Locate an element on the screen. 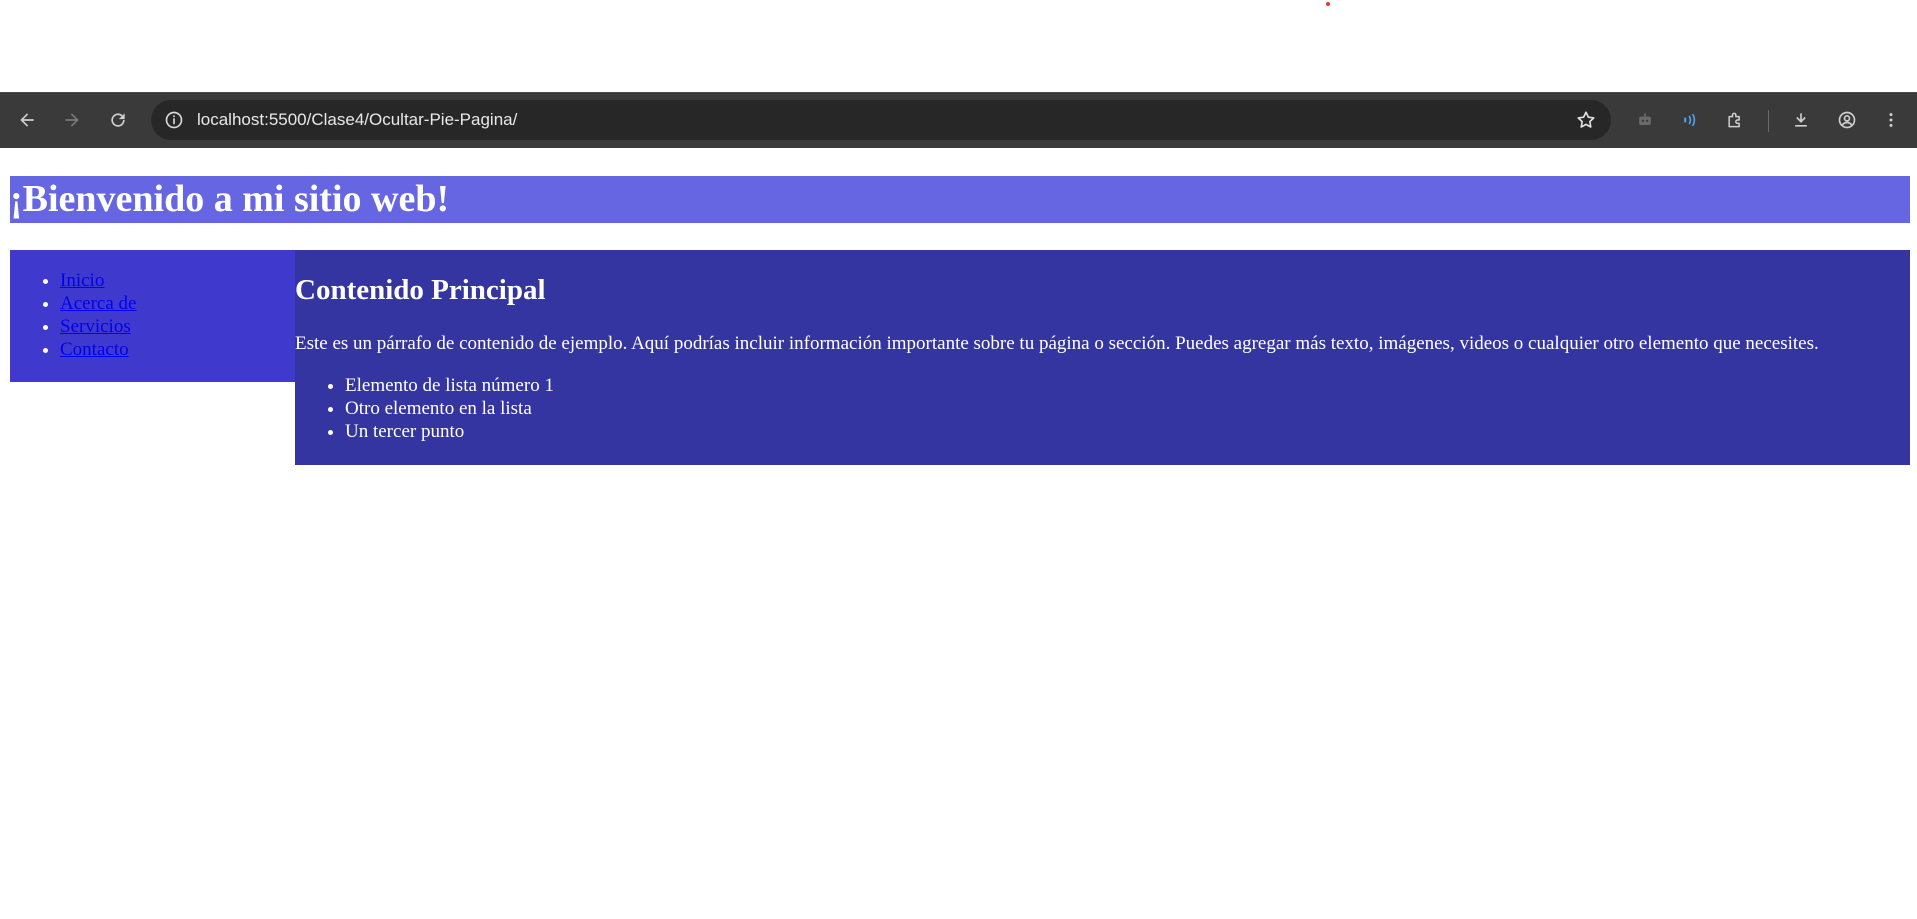 The image size is (1917, 919). back-button is located at coordinates (27, 120).